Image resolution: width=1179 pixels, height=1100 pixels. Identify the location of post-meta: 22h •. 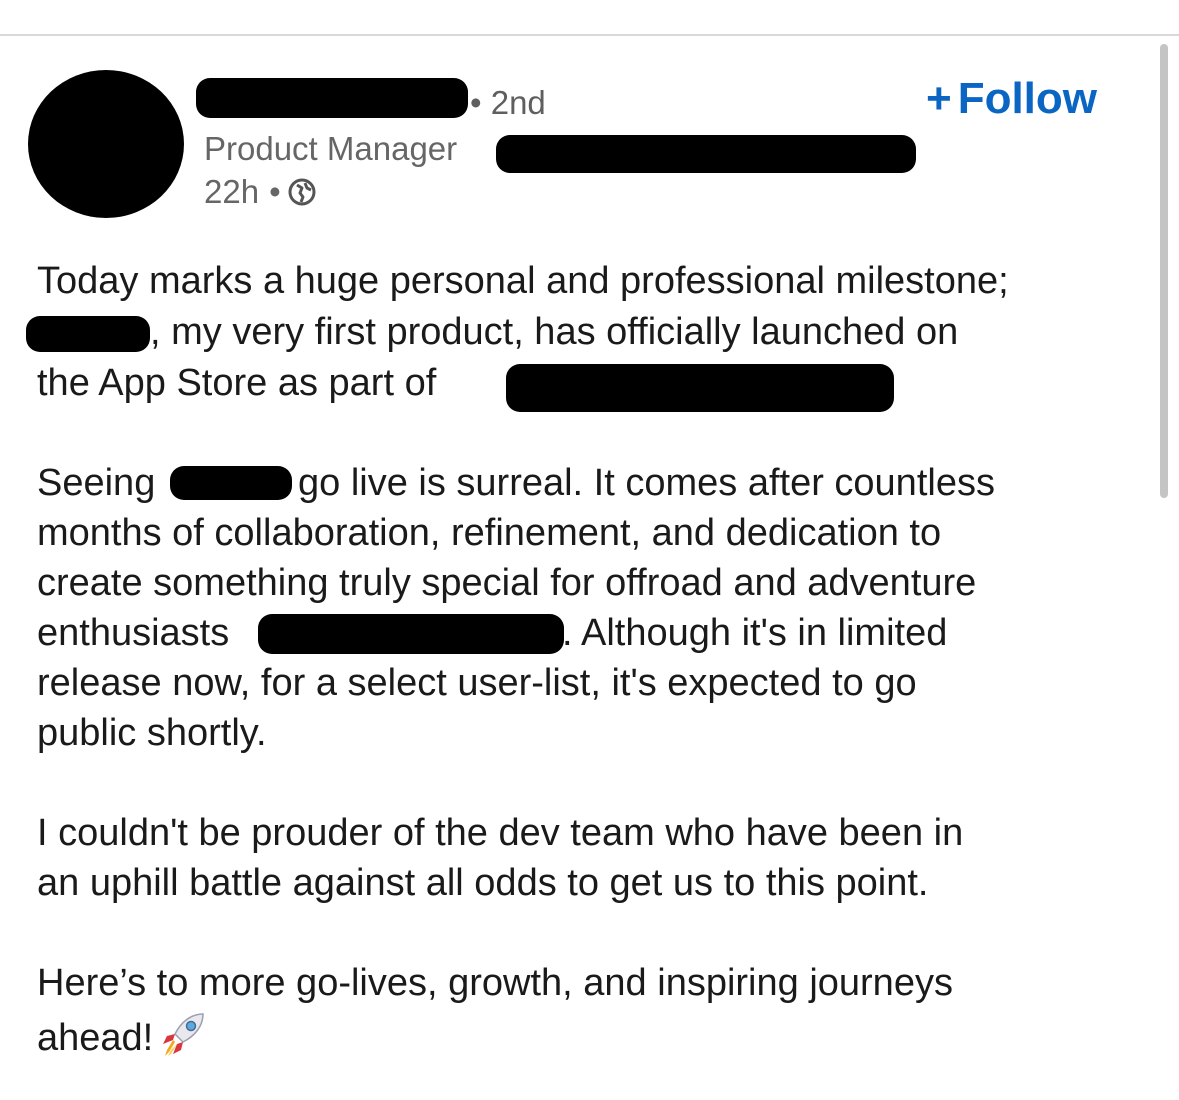
(260, 192).